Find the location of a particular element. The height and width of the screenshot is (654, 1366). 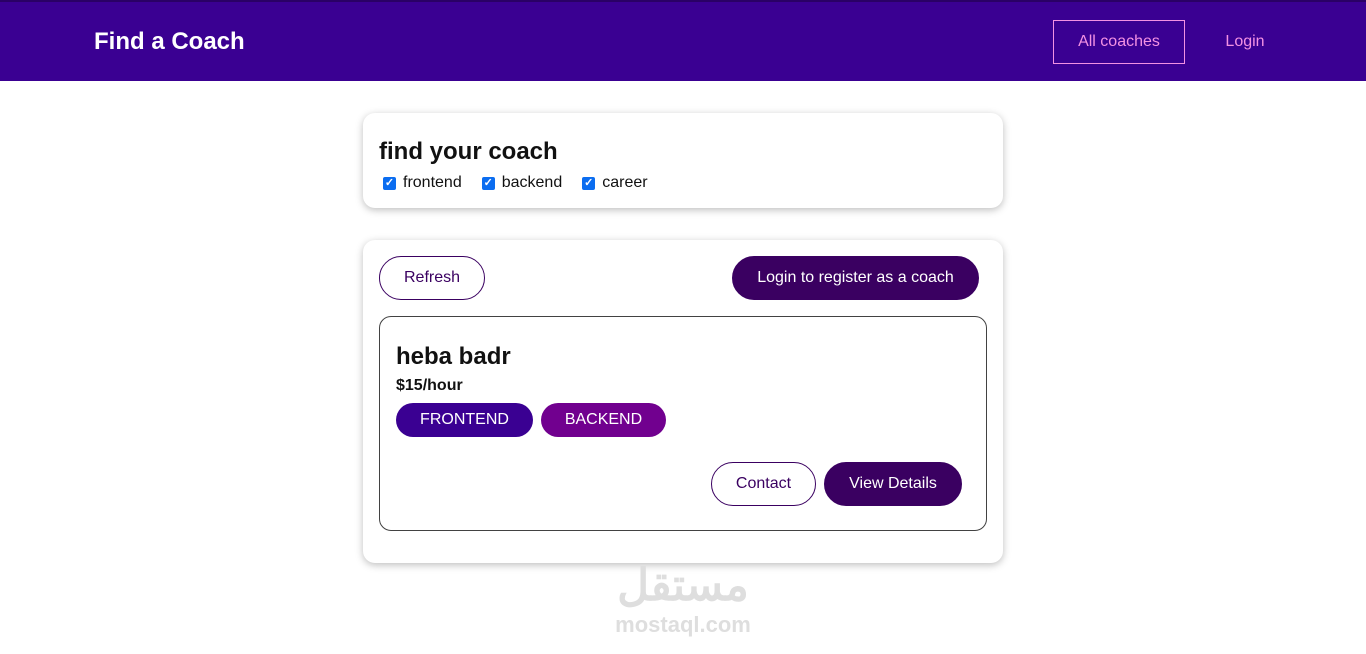

badge-backend: BACKEND is located at coordinates (603, 420).